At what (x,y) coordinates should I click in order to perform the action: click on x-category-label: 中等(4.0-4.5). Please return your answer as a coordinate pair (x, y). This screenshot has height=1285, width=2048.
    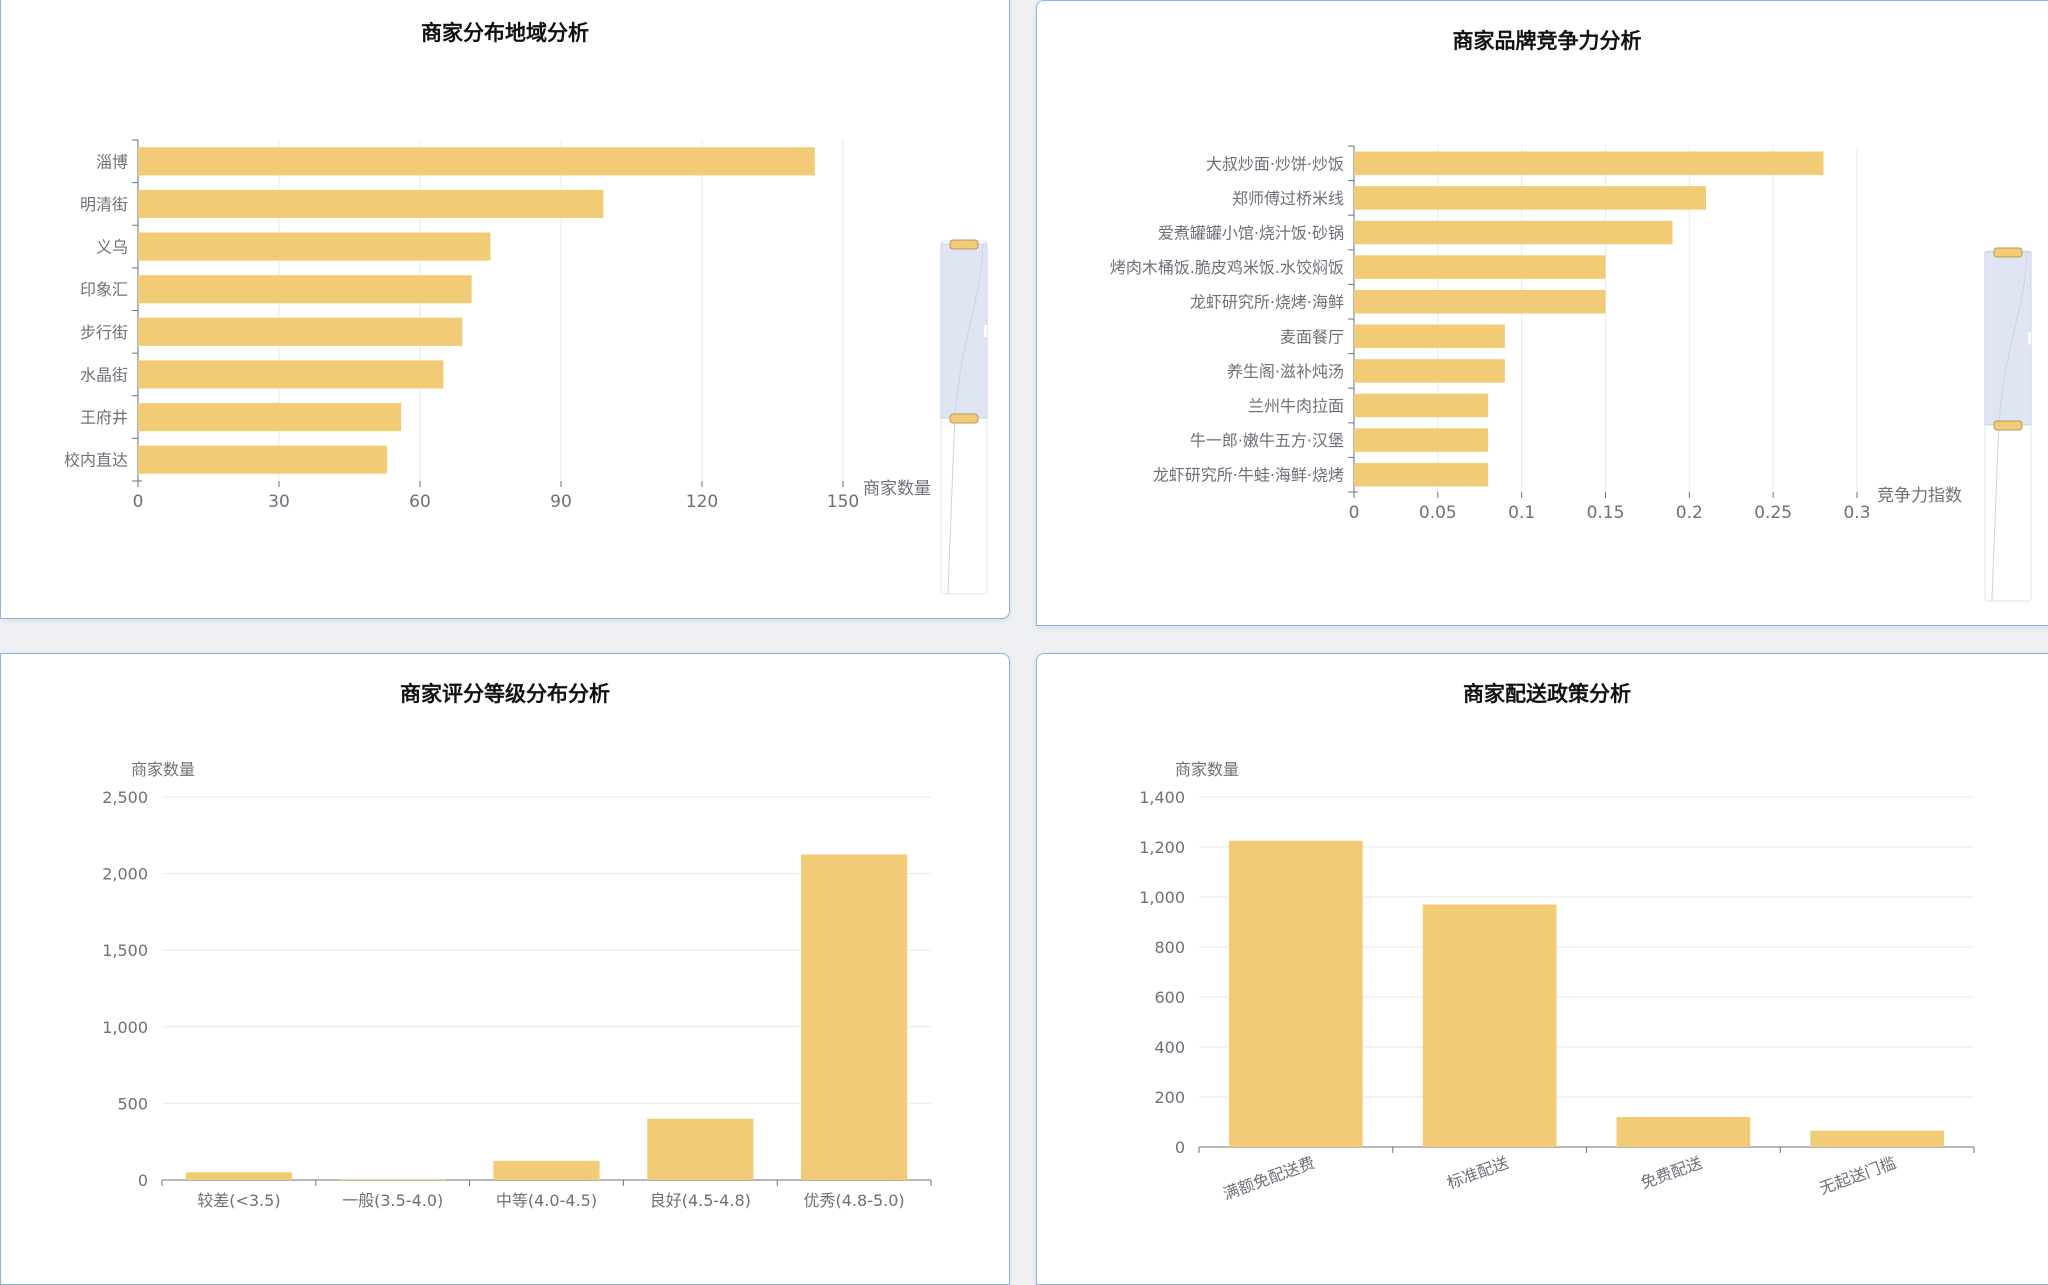
    Looking at the image, I should click on (546, 1200).